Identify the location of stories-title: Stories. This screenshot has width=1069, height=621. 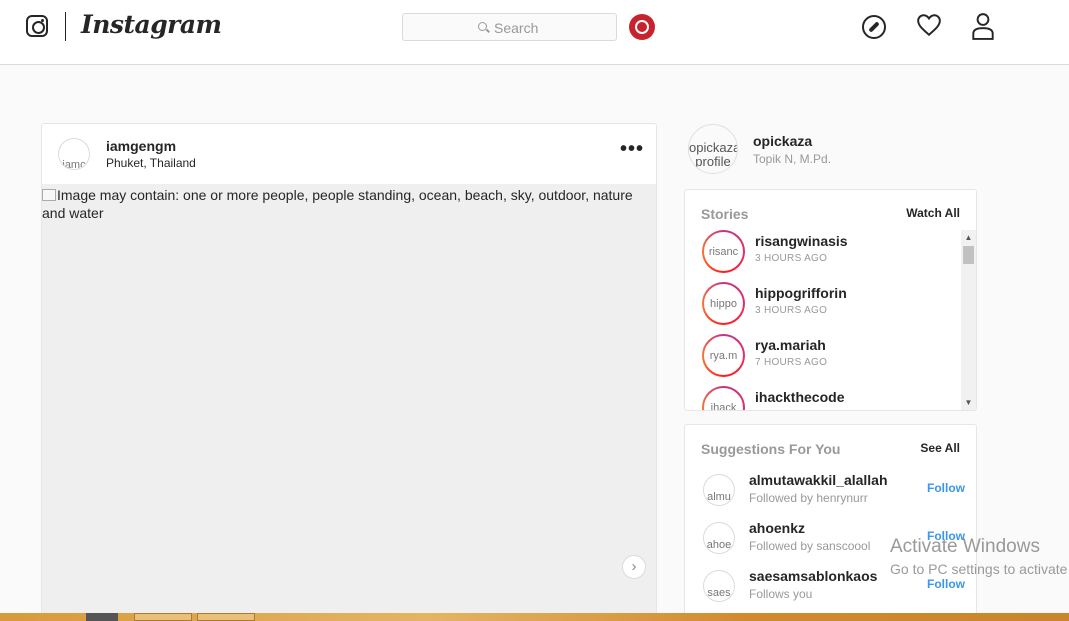
(725, 214).